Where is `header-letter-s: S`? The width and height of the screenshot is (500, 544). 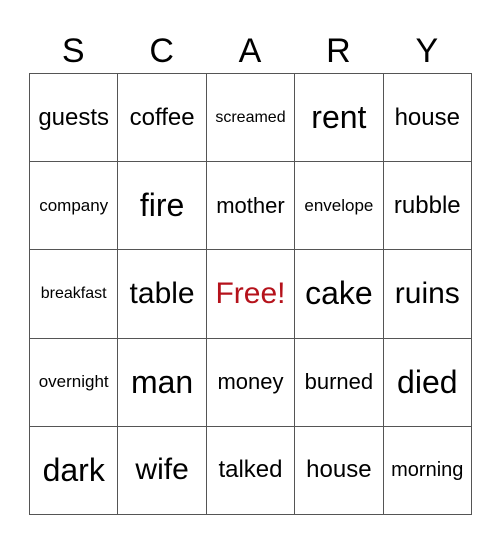
header-letter-s: S is located at coordinates (73, 51).